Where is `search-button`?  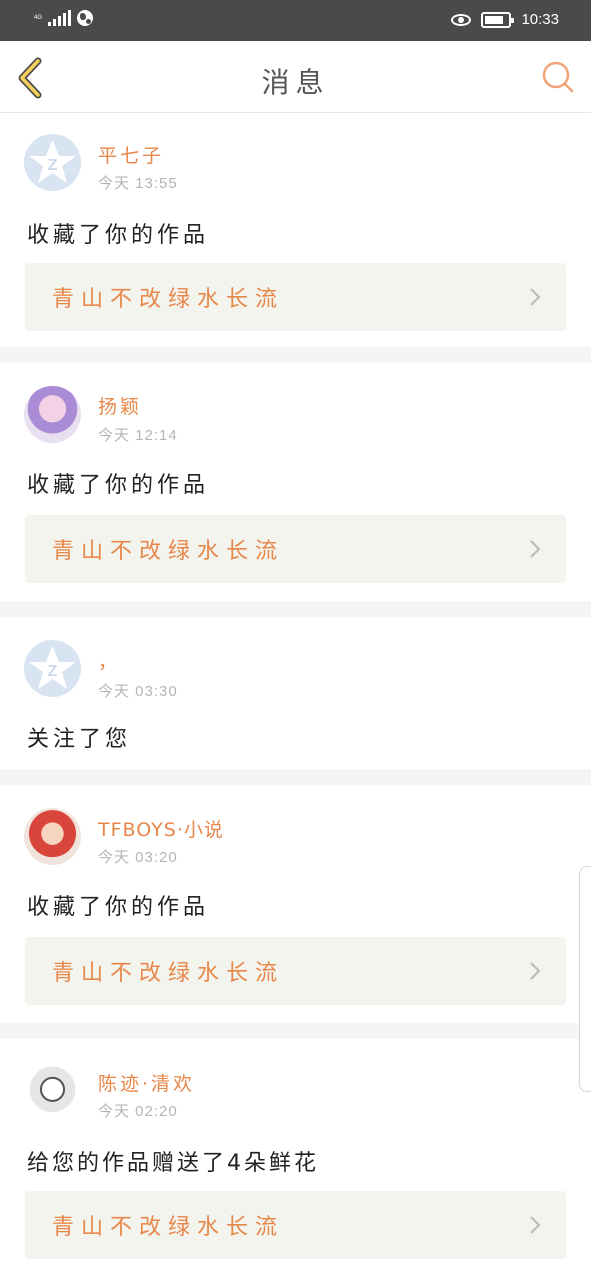
search-button is located at coordinates (558, 77).